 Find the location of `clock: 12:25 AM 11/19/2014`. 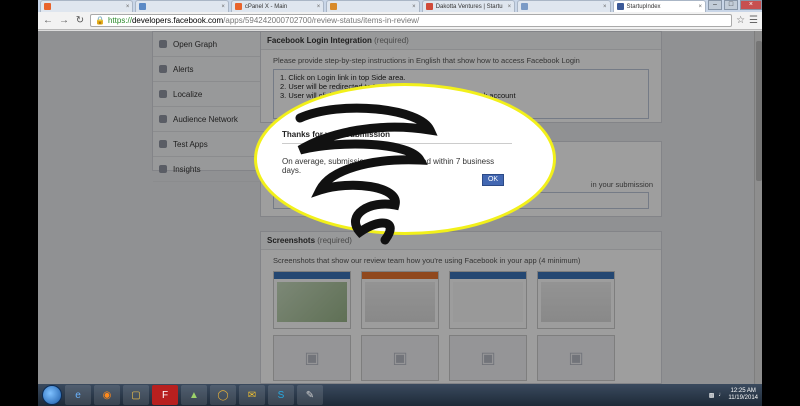

clock: 12:25 AM 11/19/2014 is located at coordinates (743, 395).